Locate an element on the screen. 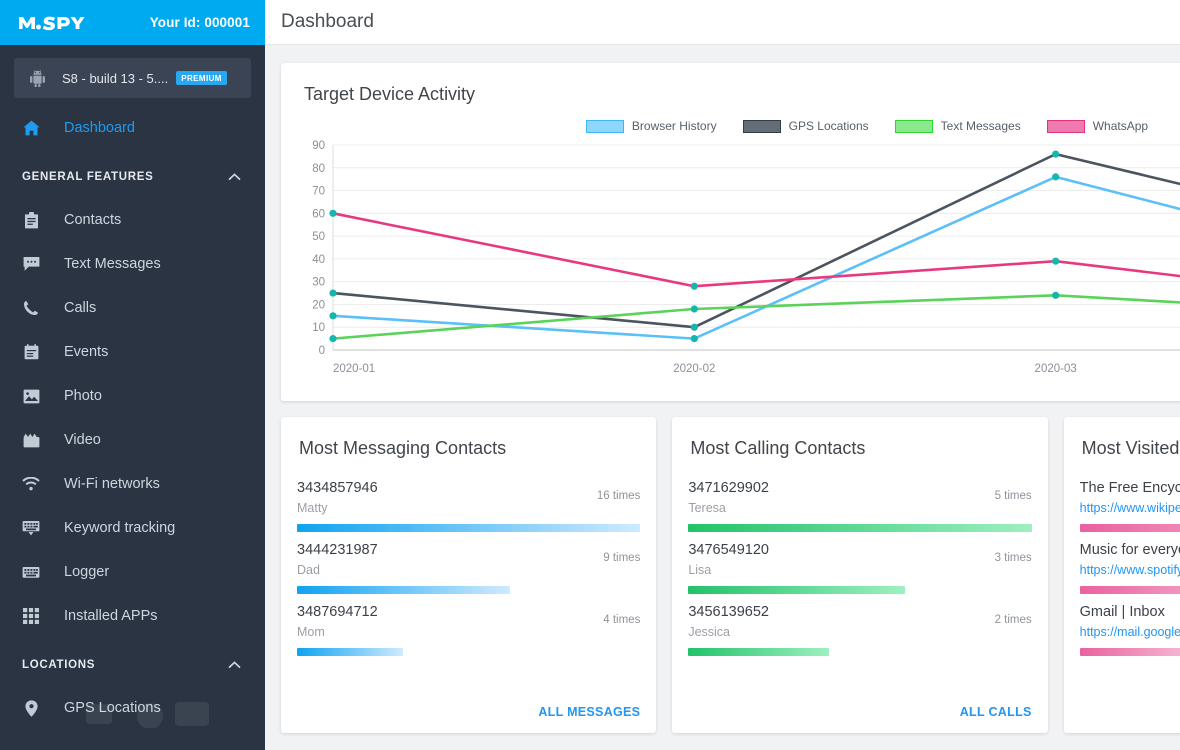 Image resolution: width=1180 pixels, height=750 pixels. legend-swatch-whatsapp is located at coordinates (1065, 126).